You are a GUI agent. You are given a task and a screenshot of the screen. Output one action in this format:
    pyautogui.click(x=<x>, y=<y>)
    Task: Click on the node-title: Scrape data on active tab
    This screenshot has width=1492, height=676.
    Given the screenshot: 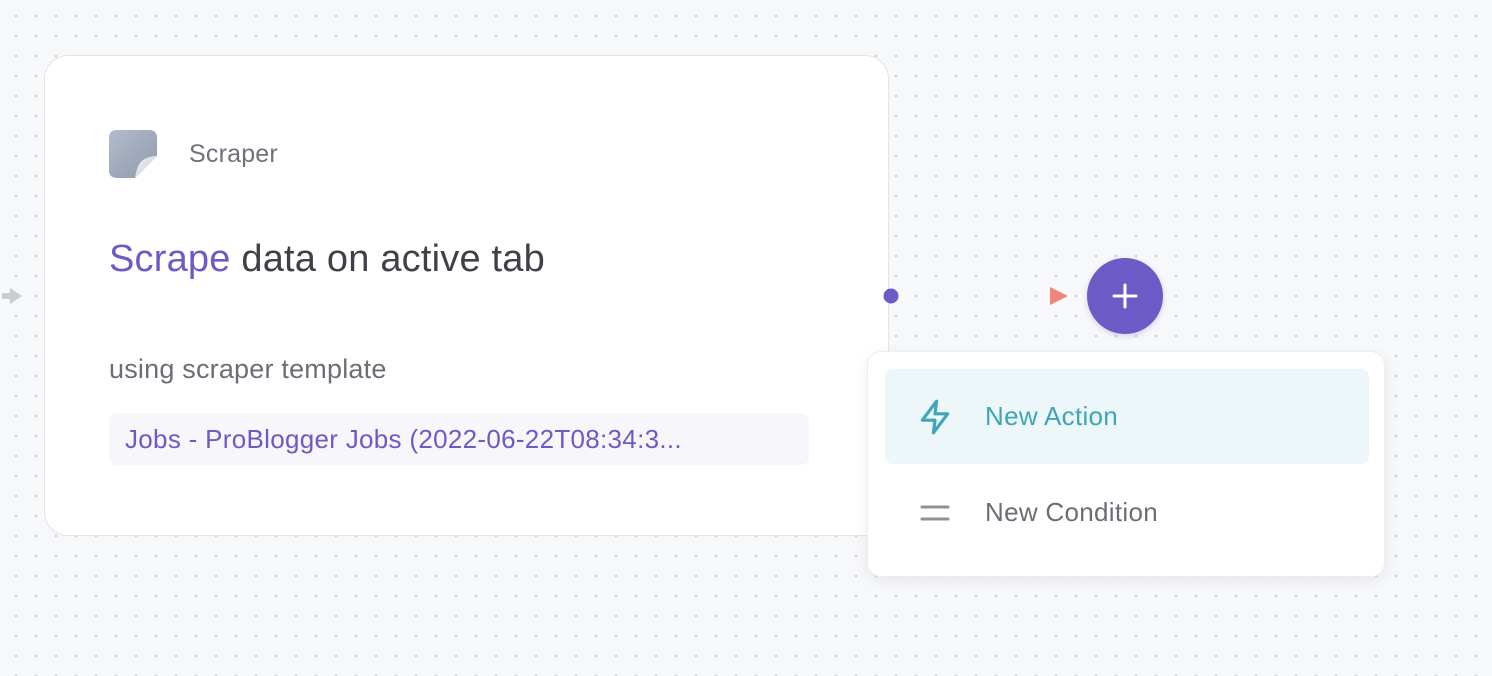 What is the action you would take?
    pyautogui.click(x=327, y=259)
    